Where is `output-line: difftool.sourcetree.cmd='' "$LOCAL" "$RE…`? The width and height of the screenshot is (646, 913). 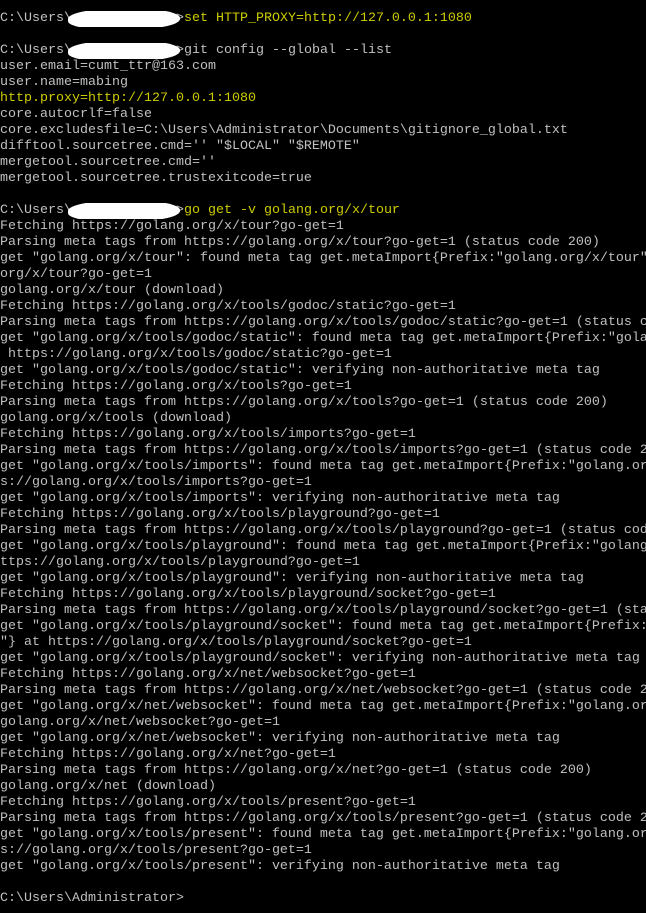 output-line: difftool.sourcetree.cmd='' "$LOCAL" "$RE… is located at coordinates (180, 146).